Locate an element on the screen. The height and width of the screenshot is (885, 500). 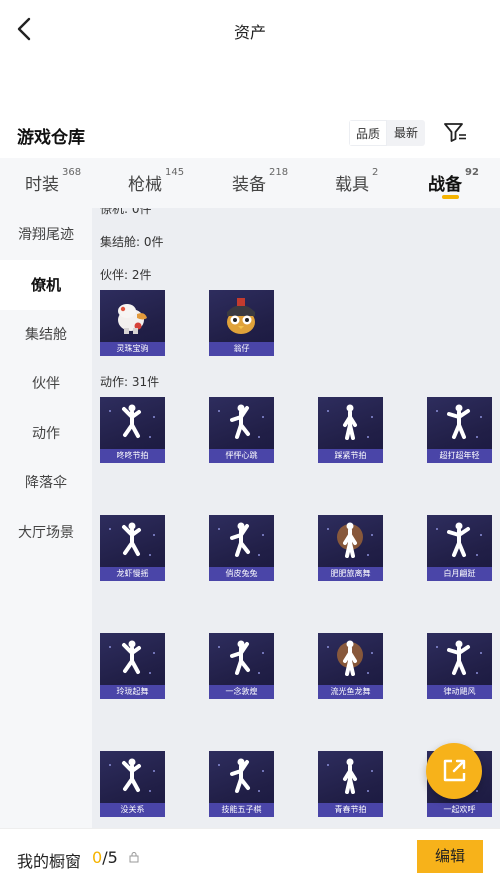
section-wingman-header: 僚机: 0件 is located at coordinates (126, 212).